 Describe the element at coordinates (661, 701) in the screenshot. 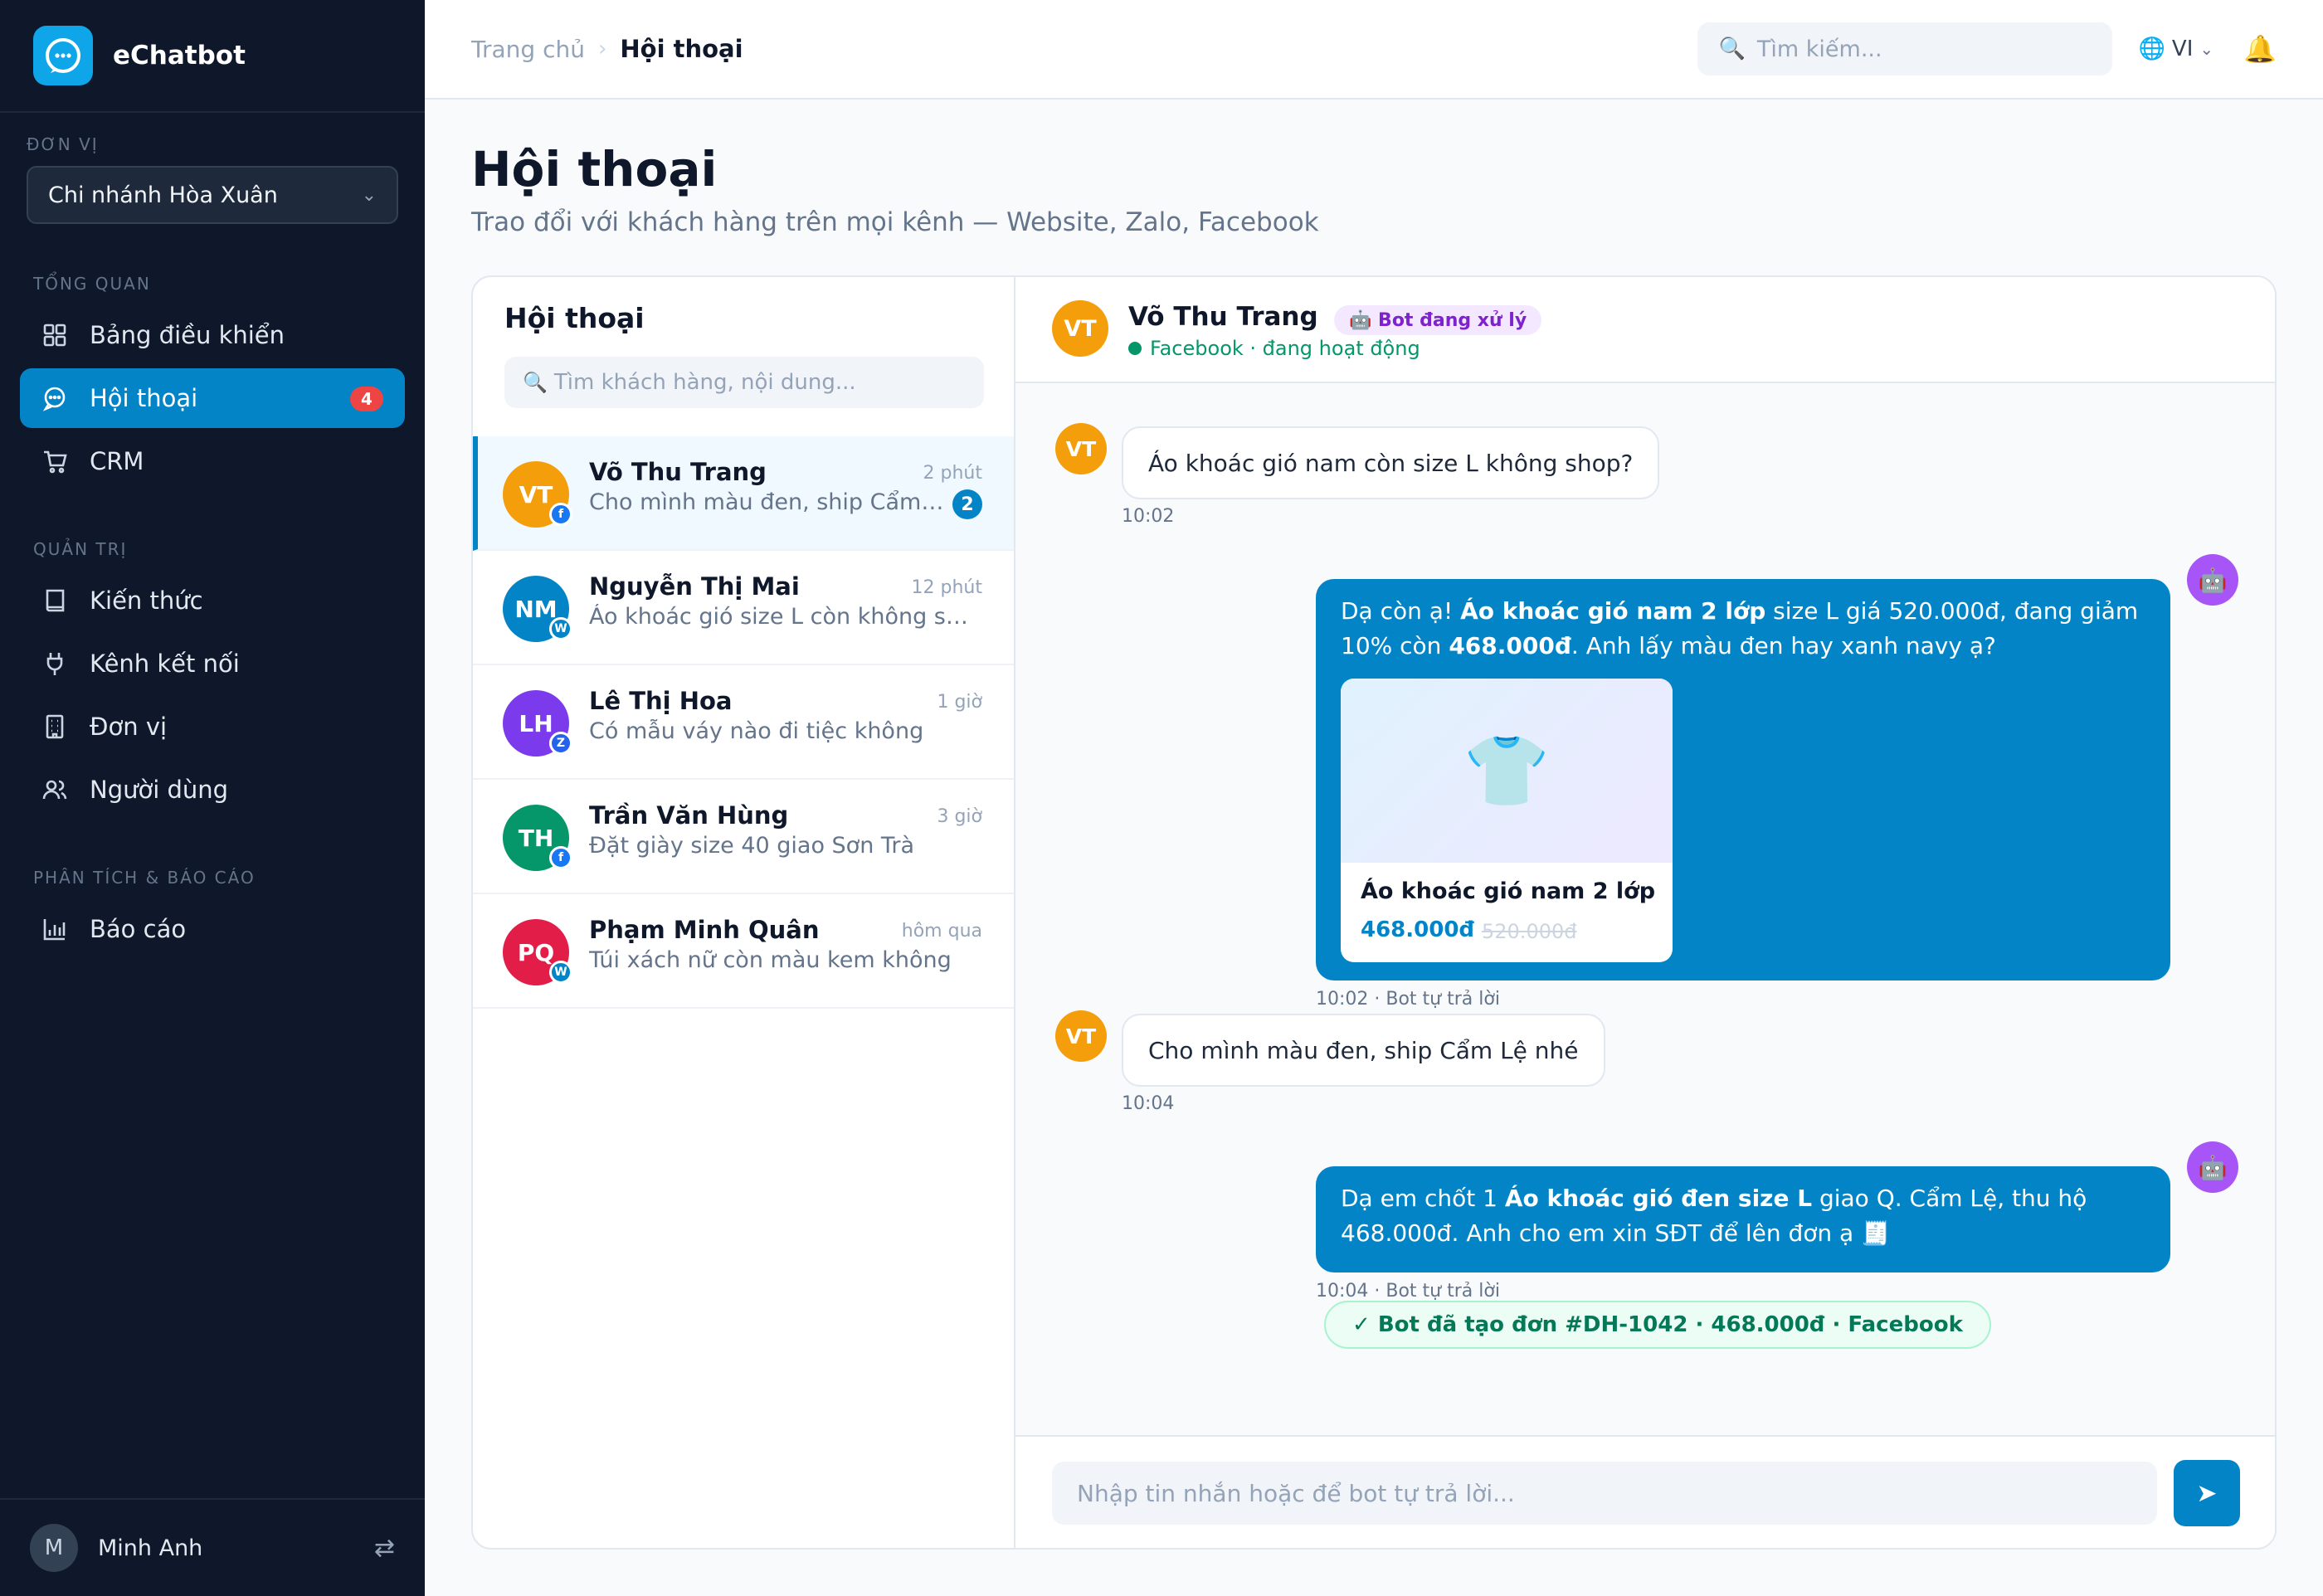

I see `contact-name: Lê Thị Hoa` at that location.